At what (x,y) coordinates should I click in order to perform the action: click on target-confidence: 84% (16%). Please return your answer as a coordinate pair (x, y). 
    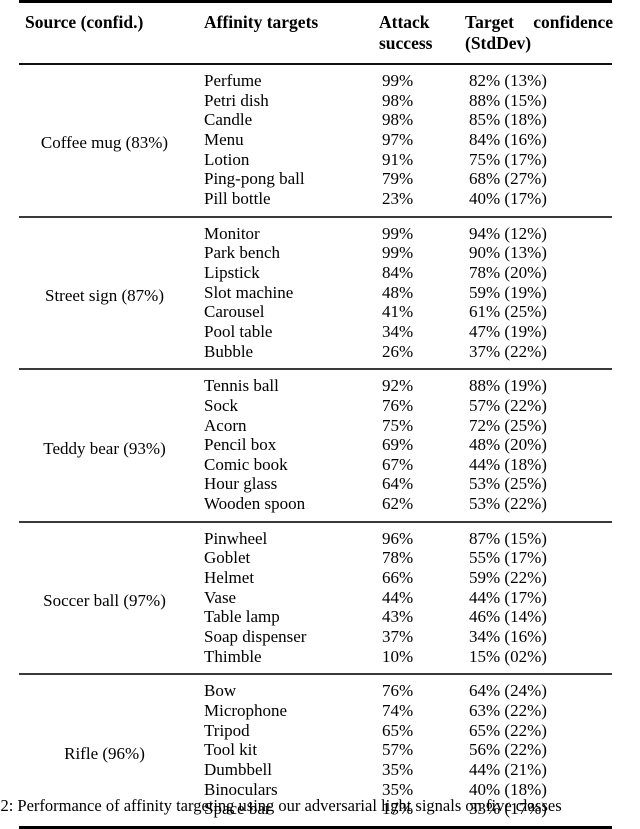
    Looking at the image, I should click on (508, 139).